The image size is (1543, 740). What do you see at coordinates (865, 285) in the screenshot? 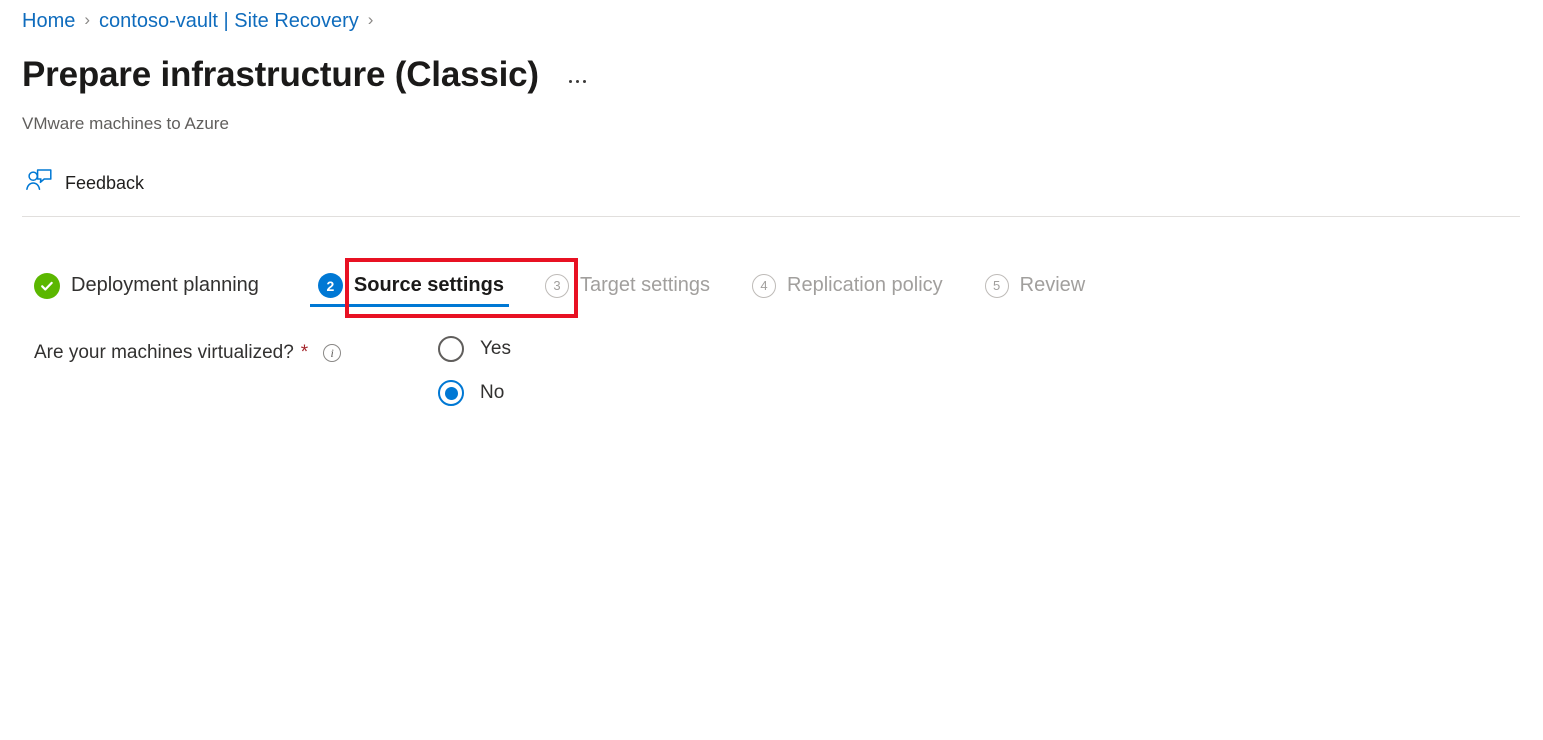
I see `wizard-step-label: Replication policy` at bounding box center [865, 285].